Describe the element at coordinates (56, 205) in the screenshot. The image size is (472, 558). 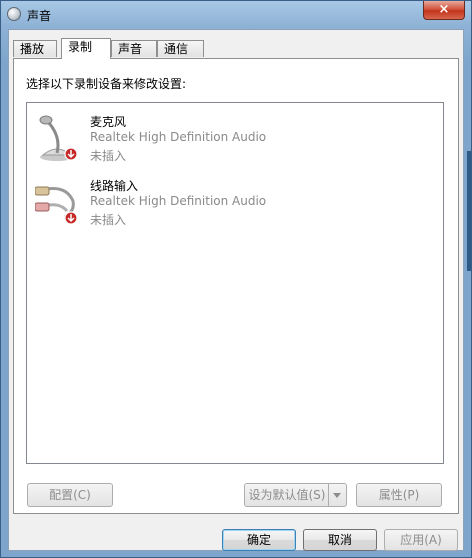
I see `line-in-cable-icon` at that location.